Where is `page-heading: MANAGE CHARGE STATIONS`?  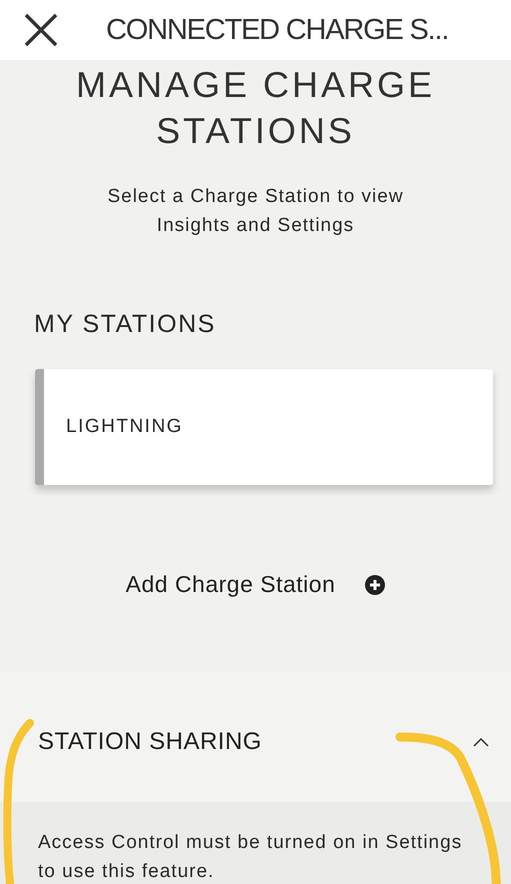 page-heading: MANAGE CHARGE STATIONS is located at coordinates (256, 108).